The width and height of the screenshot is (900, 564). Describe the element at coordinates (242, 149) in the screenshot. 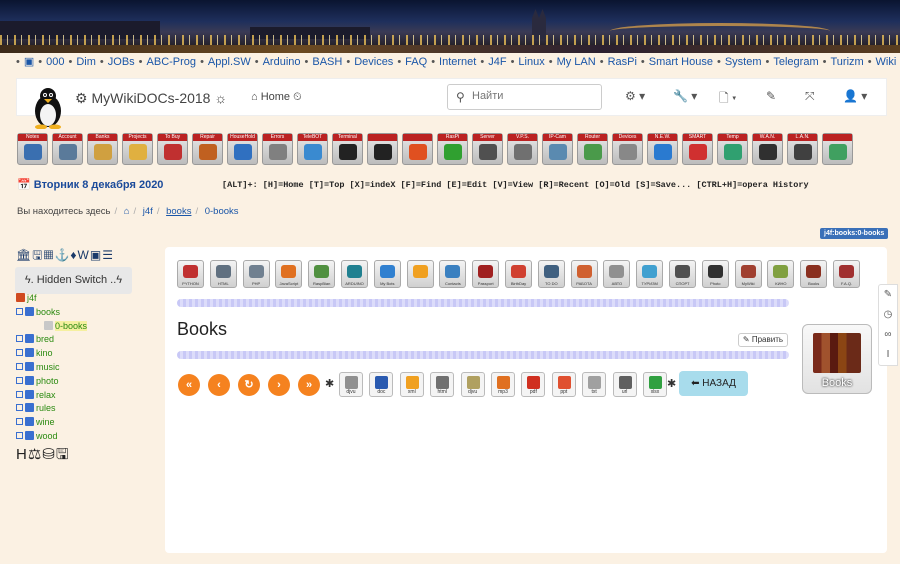

I see `app-icon-button: HouseHold` at that location.